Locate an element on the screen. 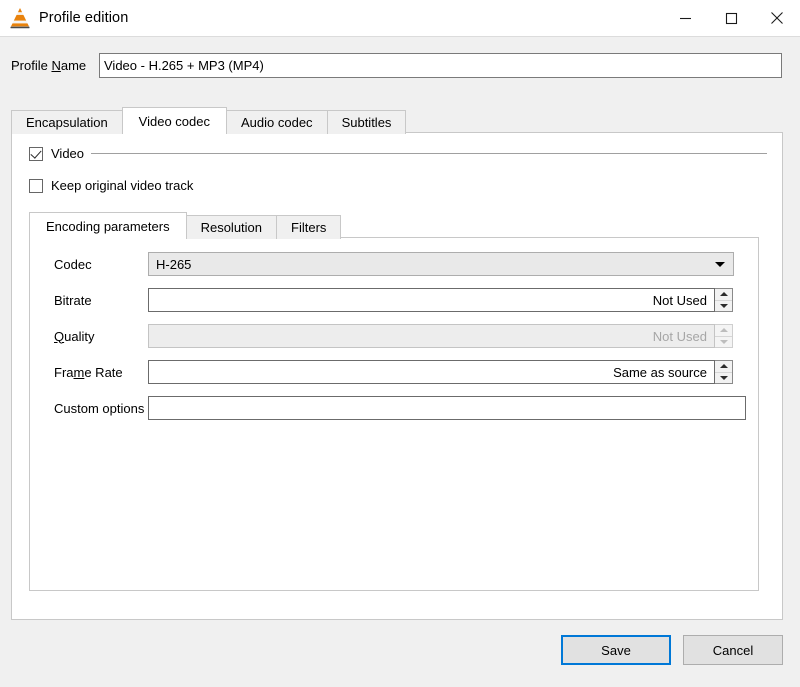  bitrate-input: Not Used is located at coordinates (431, 300).